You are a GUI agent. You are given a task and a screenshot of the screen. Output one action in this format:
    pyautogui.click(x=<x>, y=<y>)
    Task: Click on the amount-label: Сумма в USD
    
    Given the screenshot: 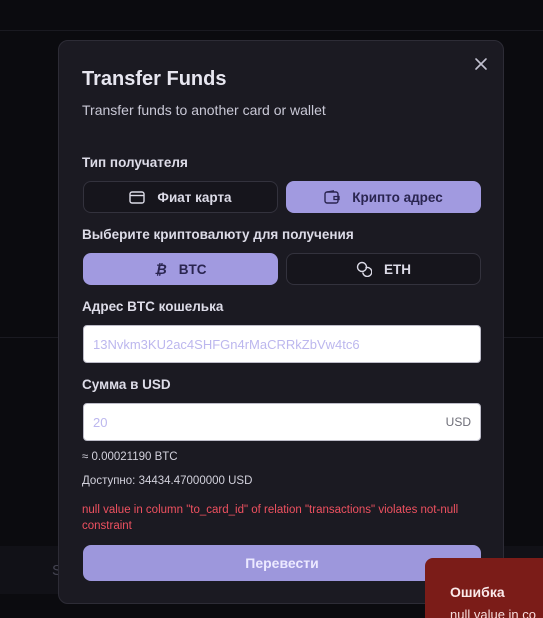 What is the action you would take?
    pyautogui.click(x=126, y=384)
    